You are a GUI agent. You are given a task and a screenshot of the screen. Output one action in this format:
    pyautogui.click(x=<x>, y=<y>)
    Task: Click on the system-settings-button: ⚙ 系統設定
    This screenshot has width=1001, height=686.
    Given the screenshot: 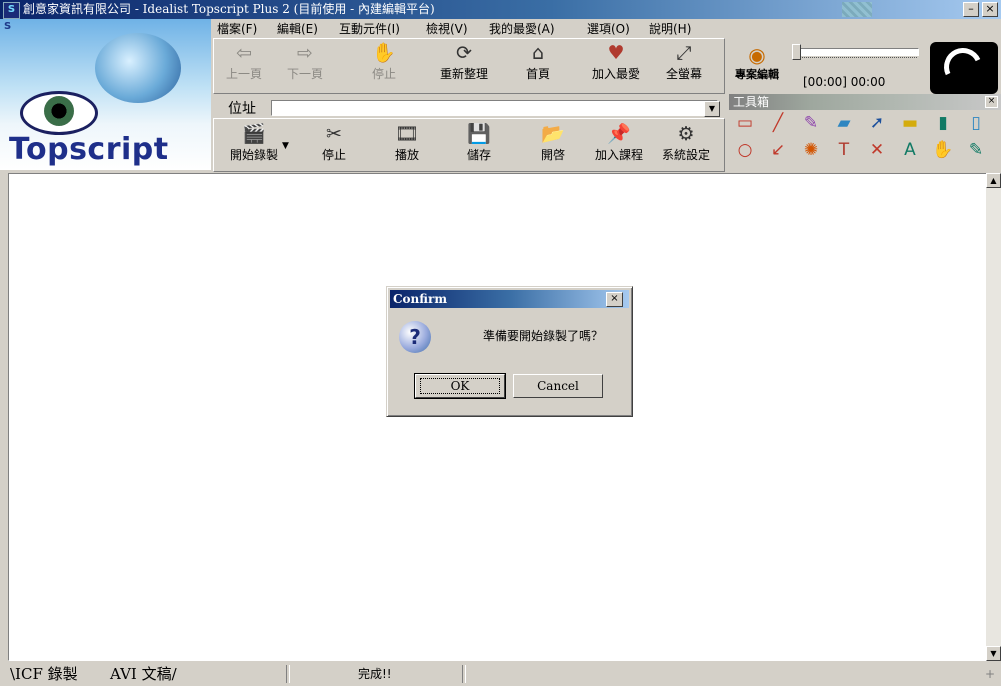 What is the action you would take?
    pyautogui.click(x=686, y=147)
    